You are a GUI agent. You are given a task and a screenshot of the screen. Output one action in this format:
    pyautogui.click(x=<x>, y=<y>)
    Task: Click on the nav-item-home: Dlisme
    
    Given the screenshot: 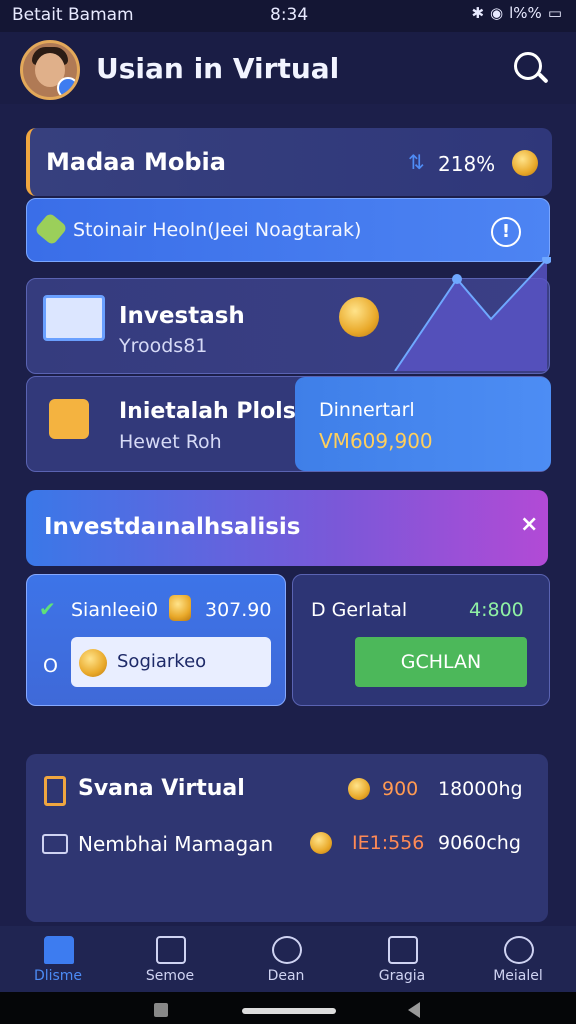 What is the action you would take?
    pyautogui.click(x=58, y=959)
    